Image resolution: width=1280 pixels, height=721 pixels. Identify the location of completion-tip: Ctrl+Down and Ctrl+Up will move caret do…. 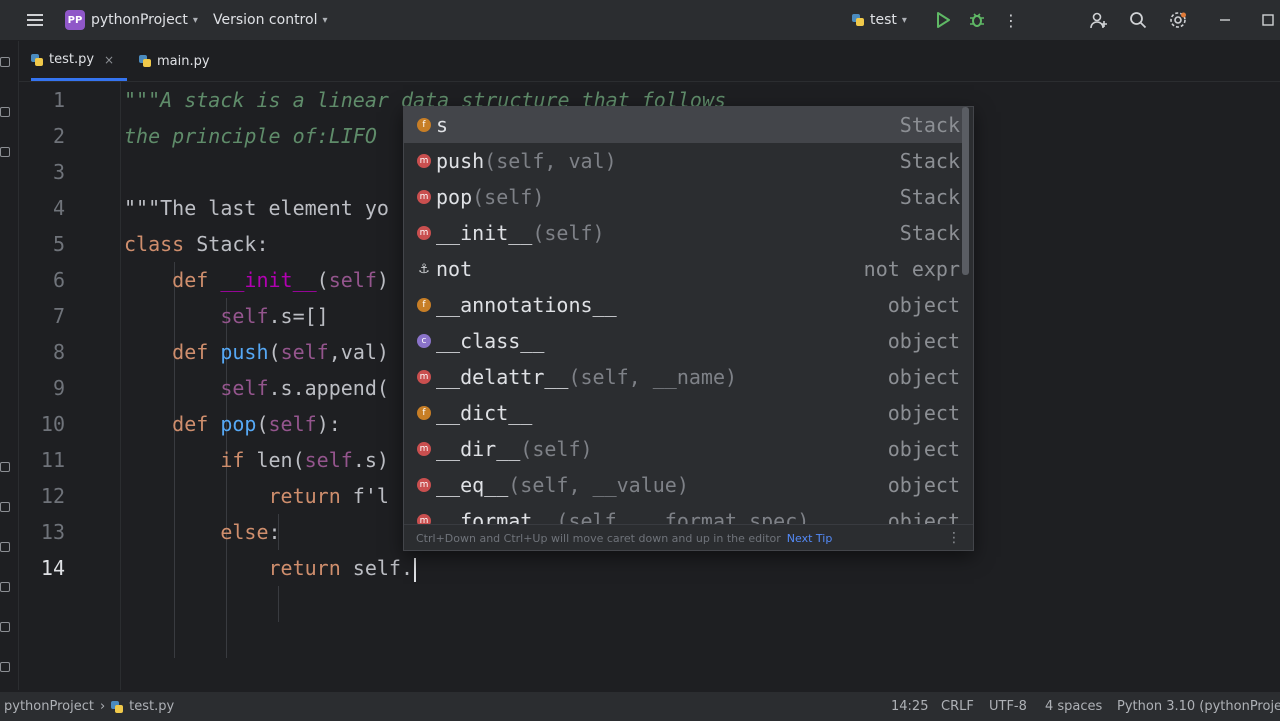
(598, 538).